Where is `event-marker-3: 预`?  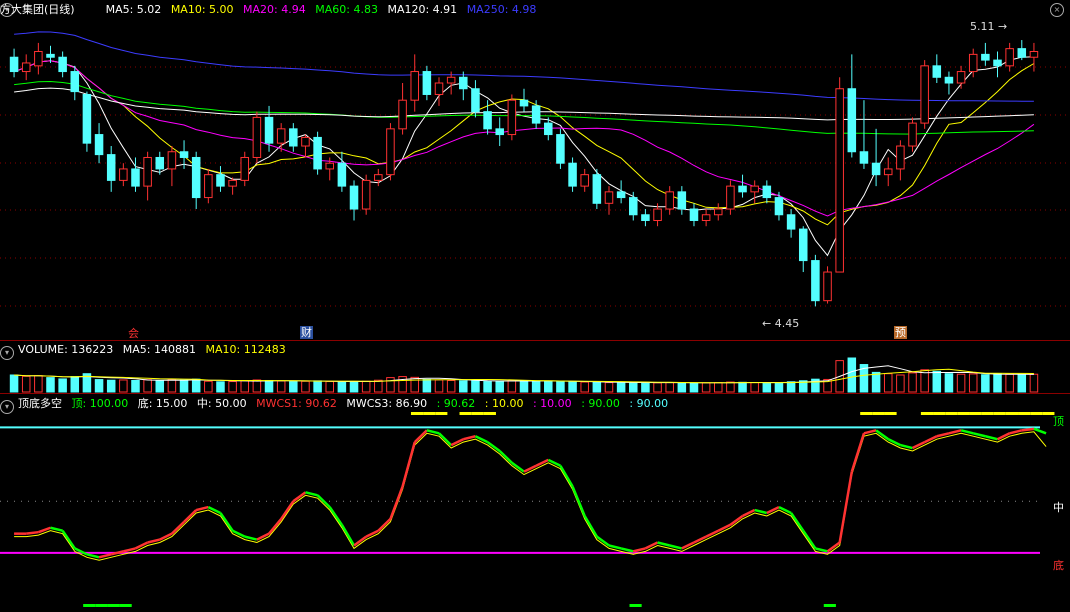 event-marker-3: 预 is located at coordinates (900, 332).